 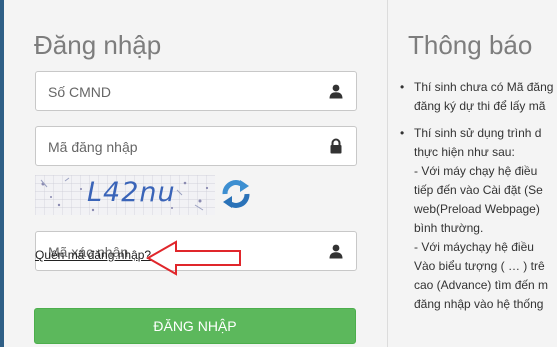 What do you see at coordinates (131, 192) in the screenshot?
I see `captcha-text: L42nu` at bounding box center [131, 192].